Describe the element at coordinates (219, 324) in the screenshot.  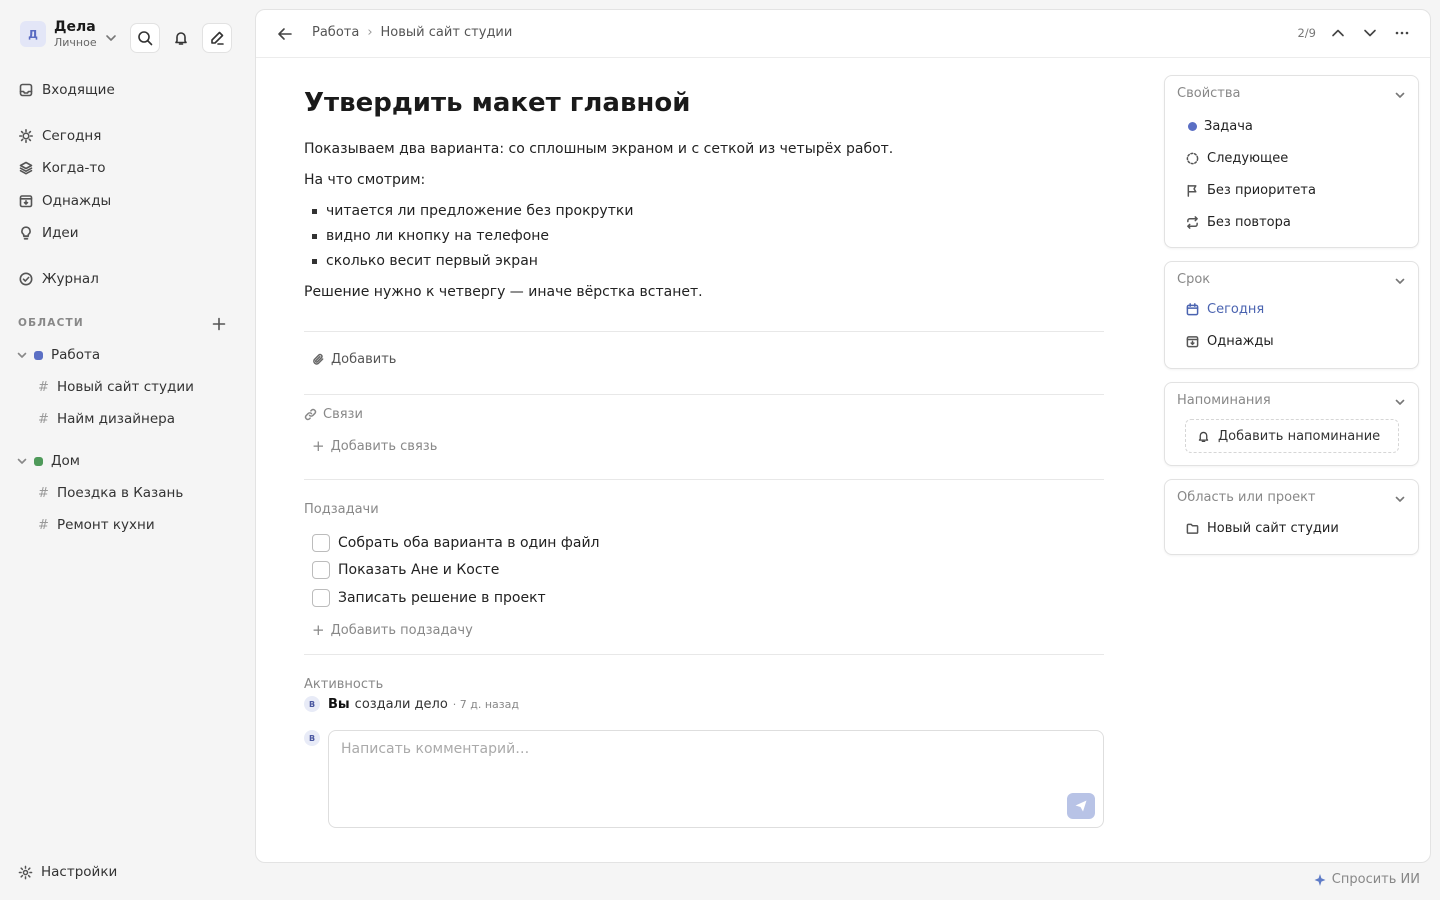
I see `add-area-icon` at that location.